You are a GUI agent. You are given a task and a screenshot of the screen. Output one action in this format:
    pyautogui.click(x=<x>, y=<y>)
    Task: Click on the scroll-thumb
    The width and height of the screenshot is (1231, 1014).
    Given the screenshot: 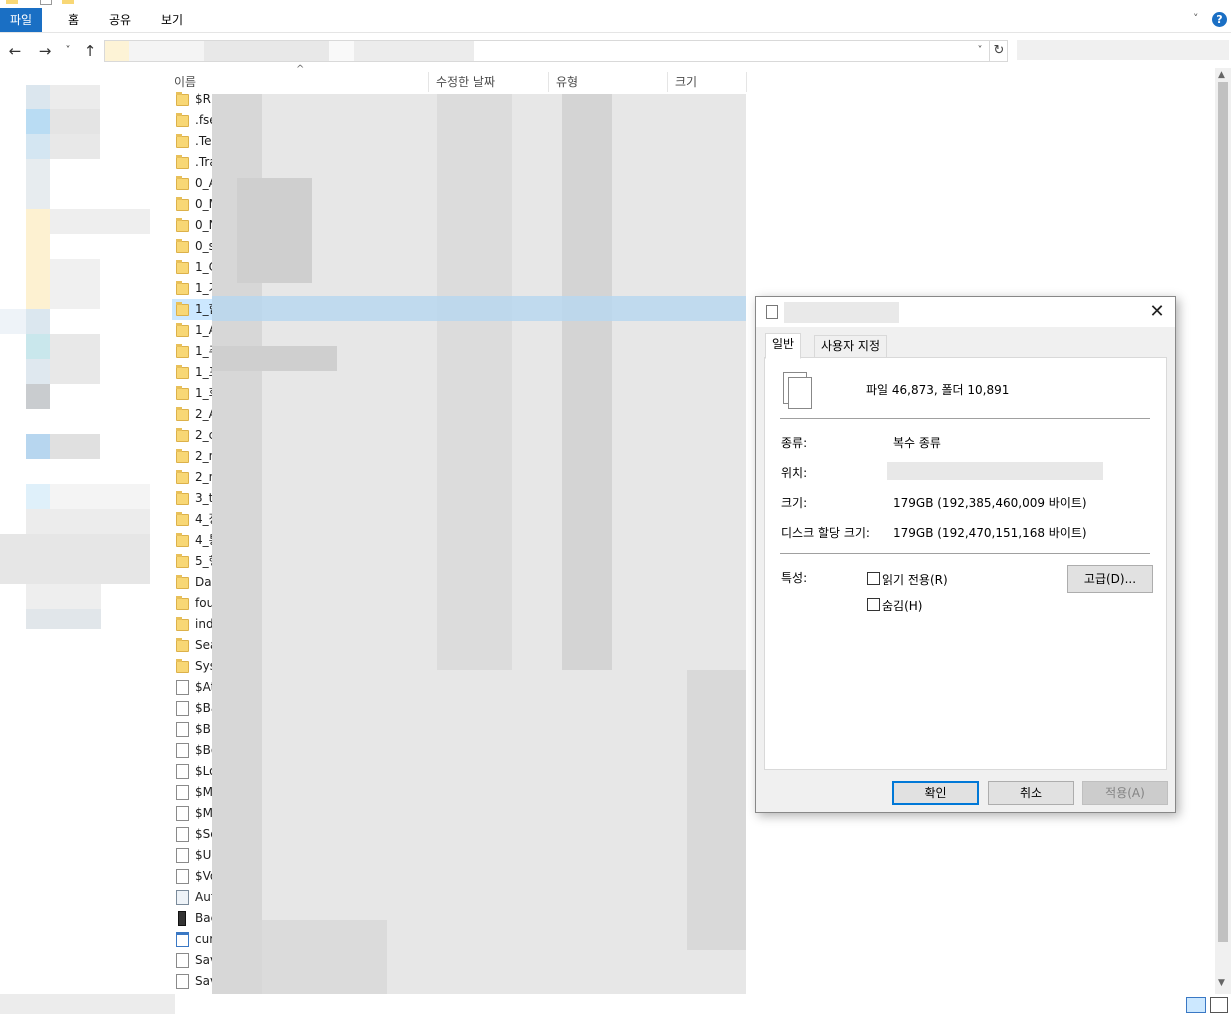 What is the action you would take?
    pyautogui.click(x=1223, y=512)
    